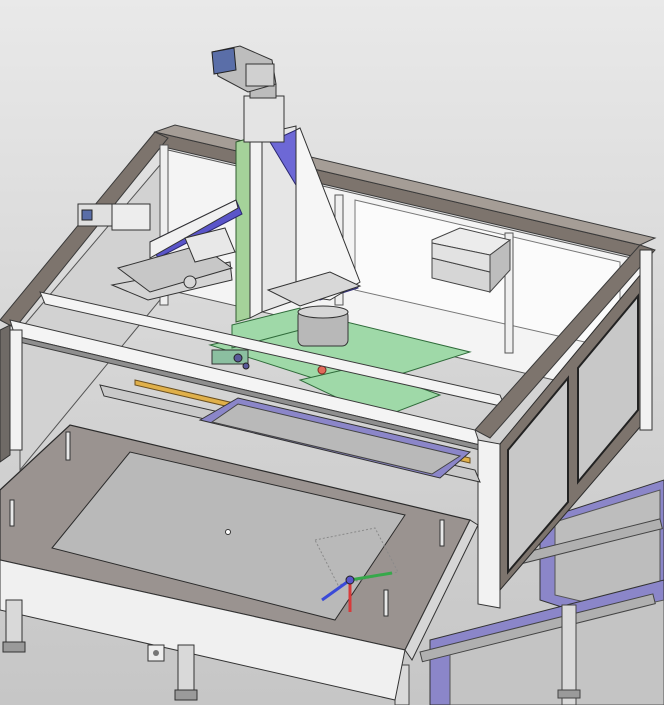 The width and height of the screenshot is (664, 705). I want to click on column-body, so click(256, 226).